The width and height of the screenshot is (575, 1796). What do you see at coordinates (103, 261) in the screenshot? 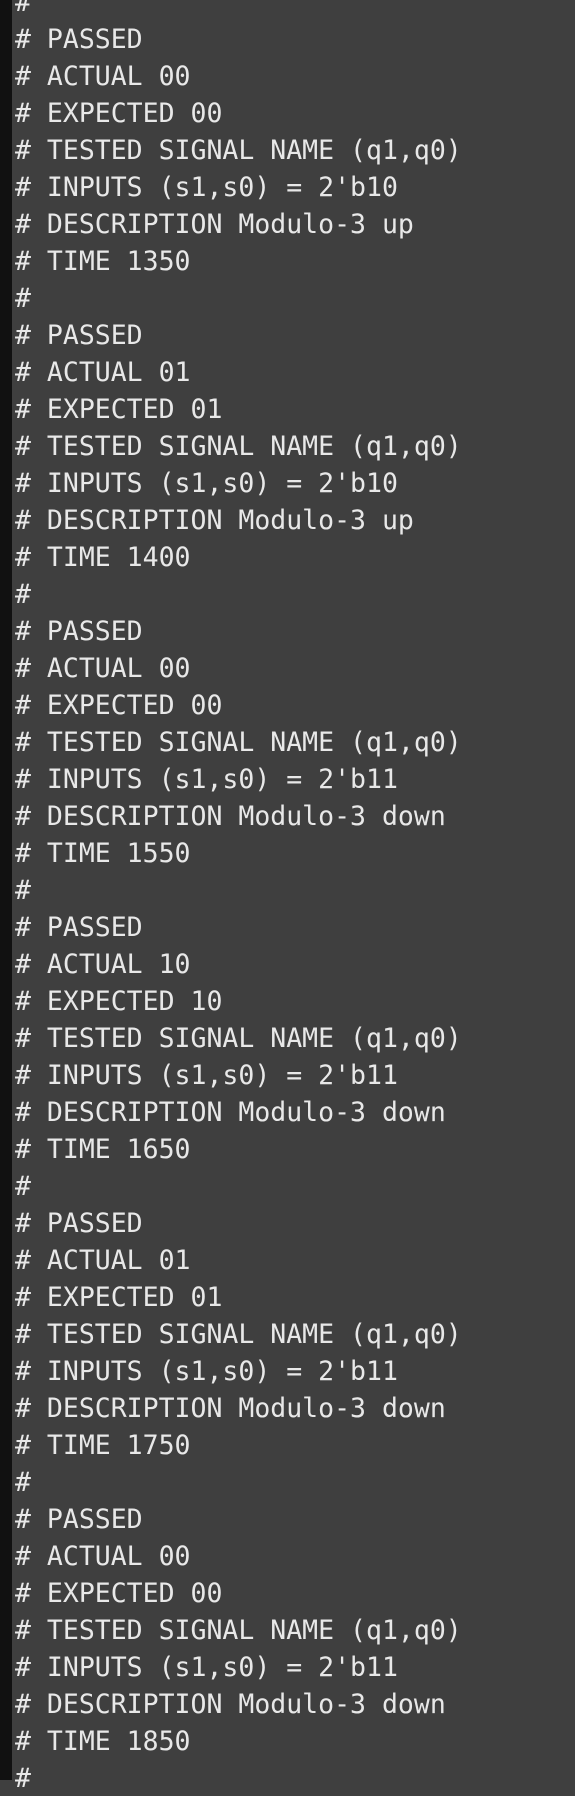
I see `console-line: # TIME 1350` at bounding box center [103, 261].